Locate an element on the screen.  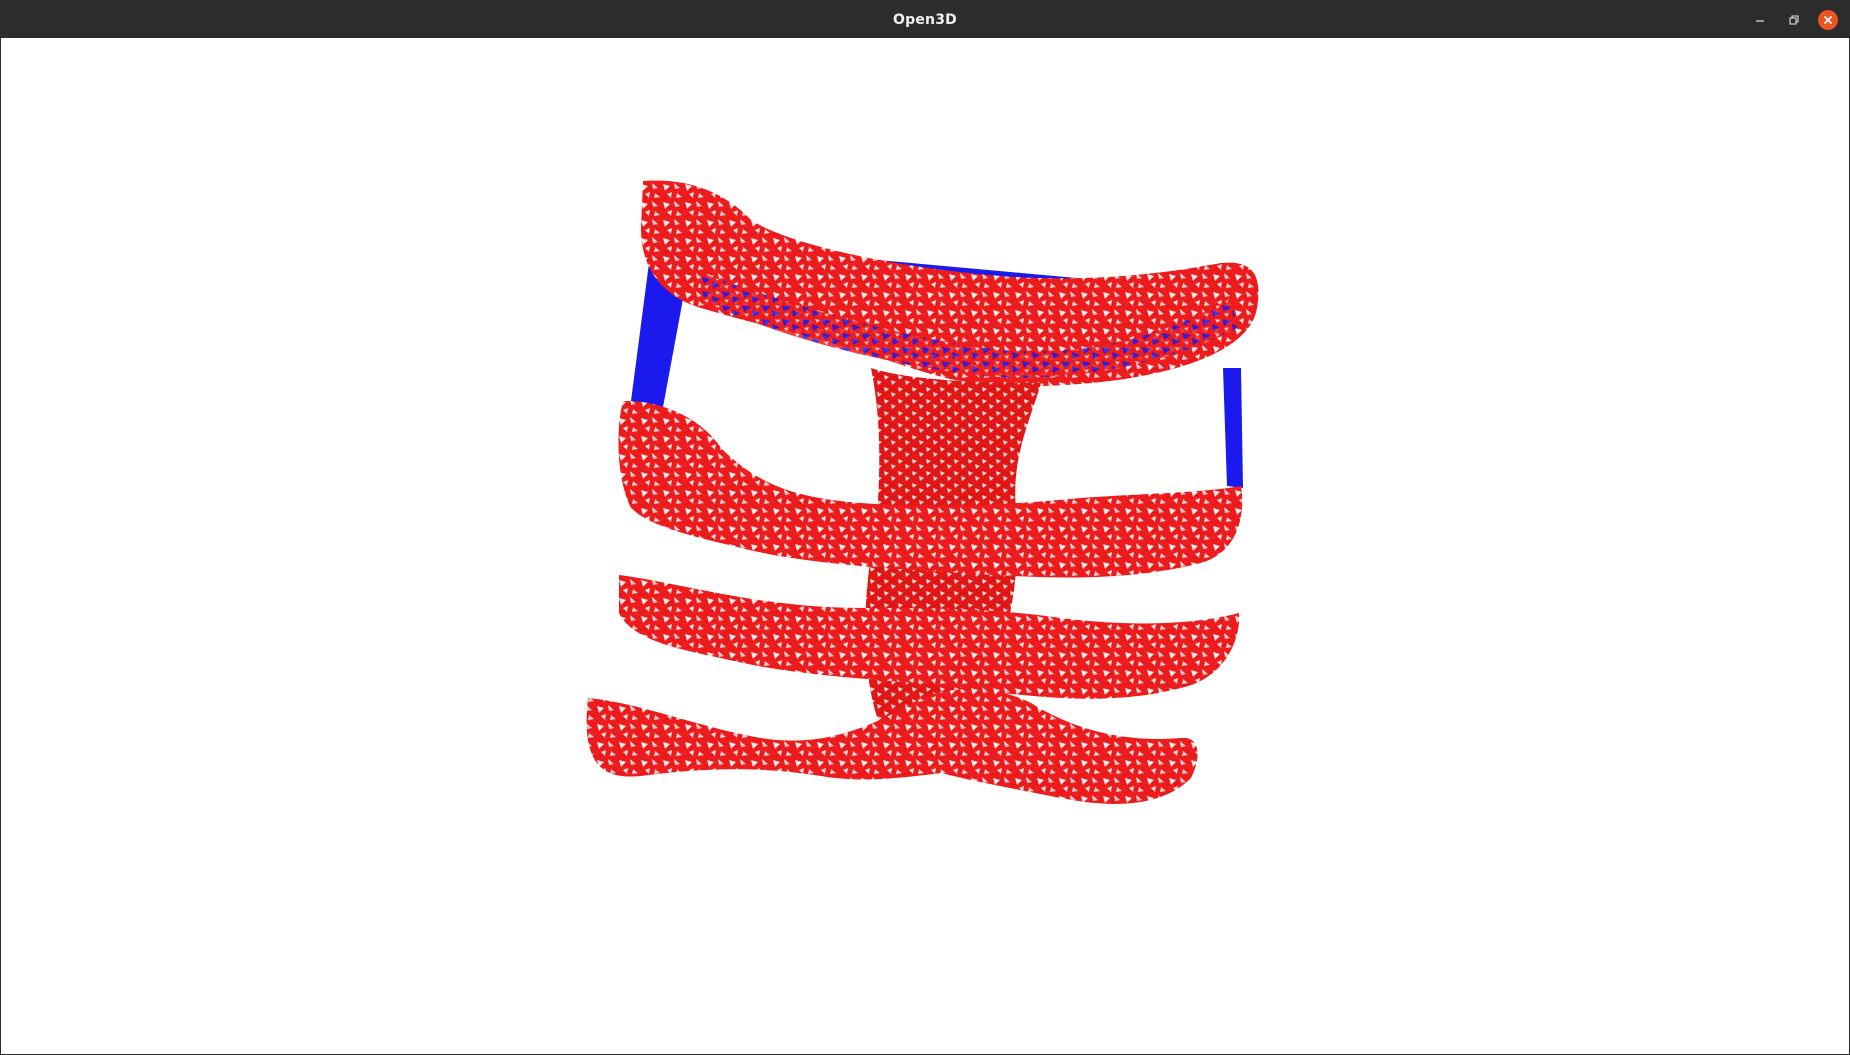
close-button is located at coordinates (1828, 20).